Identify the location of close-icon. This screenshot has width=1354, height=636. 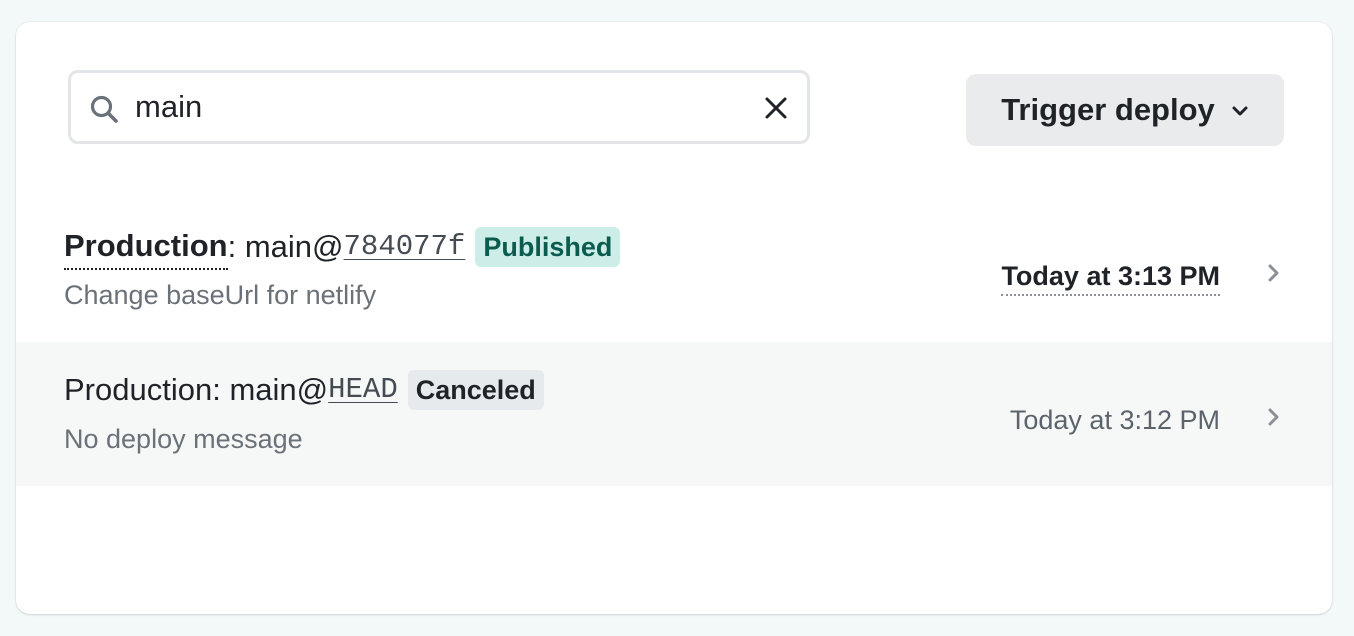
(776, 108).